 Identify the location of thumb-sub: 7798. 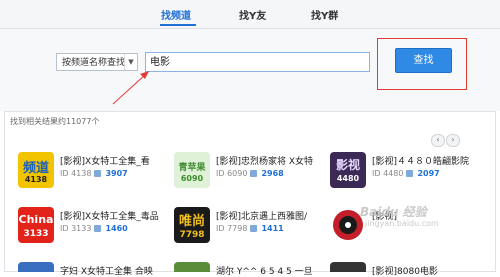
(192, 235).